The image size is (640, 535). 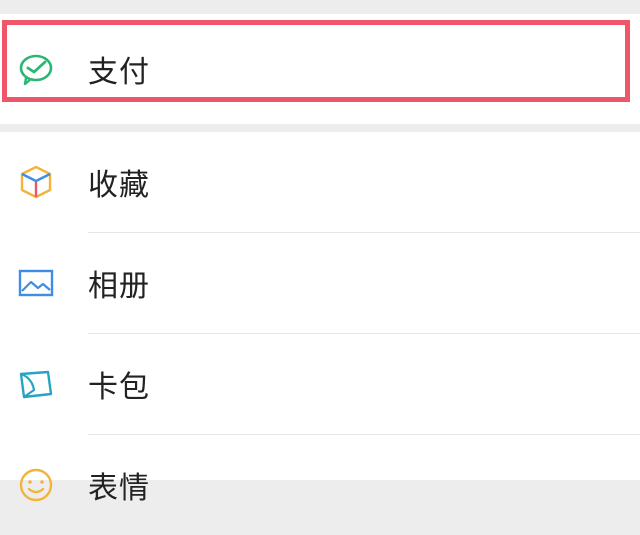 I want to click on menu-item-cards-label: 卡包, so click(x=119, y=387).